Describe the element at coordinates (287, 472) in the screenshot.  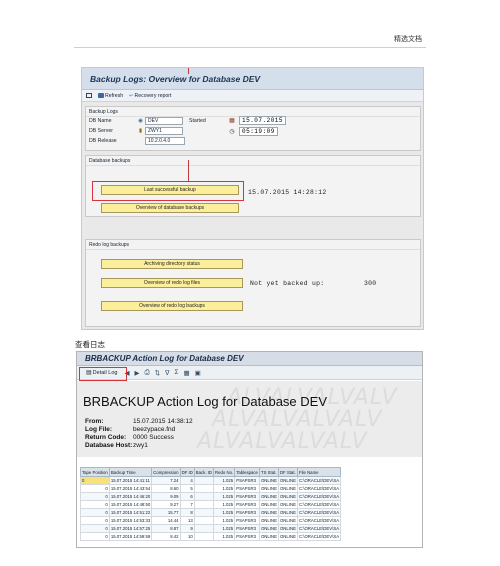
I see `column-header: DF Stat.` at that location.